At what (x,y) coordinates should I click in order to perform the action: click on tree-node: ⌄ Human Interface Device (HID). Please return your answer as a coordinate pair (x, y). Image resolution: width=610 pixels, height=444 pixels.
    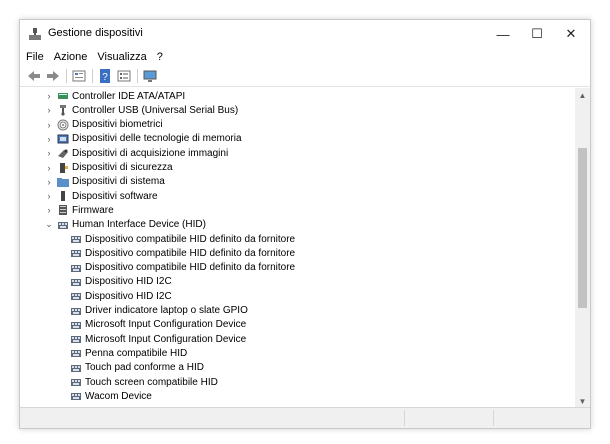
    Looking at the image, I should click on (125, 225).